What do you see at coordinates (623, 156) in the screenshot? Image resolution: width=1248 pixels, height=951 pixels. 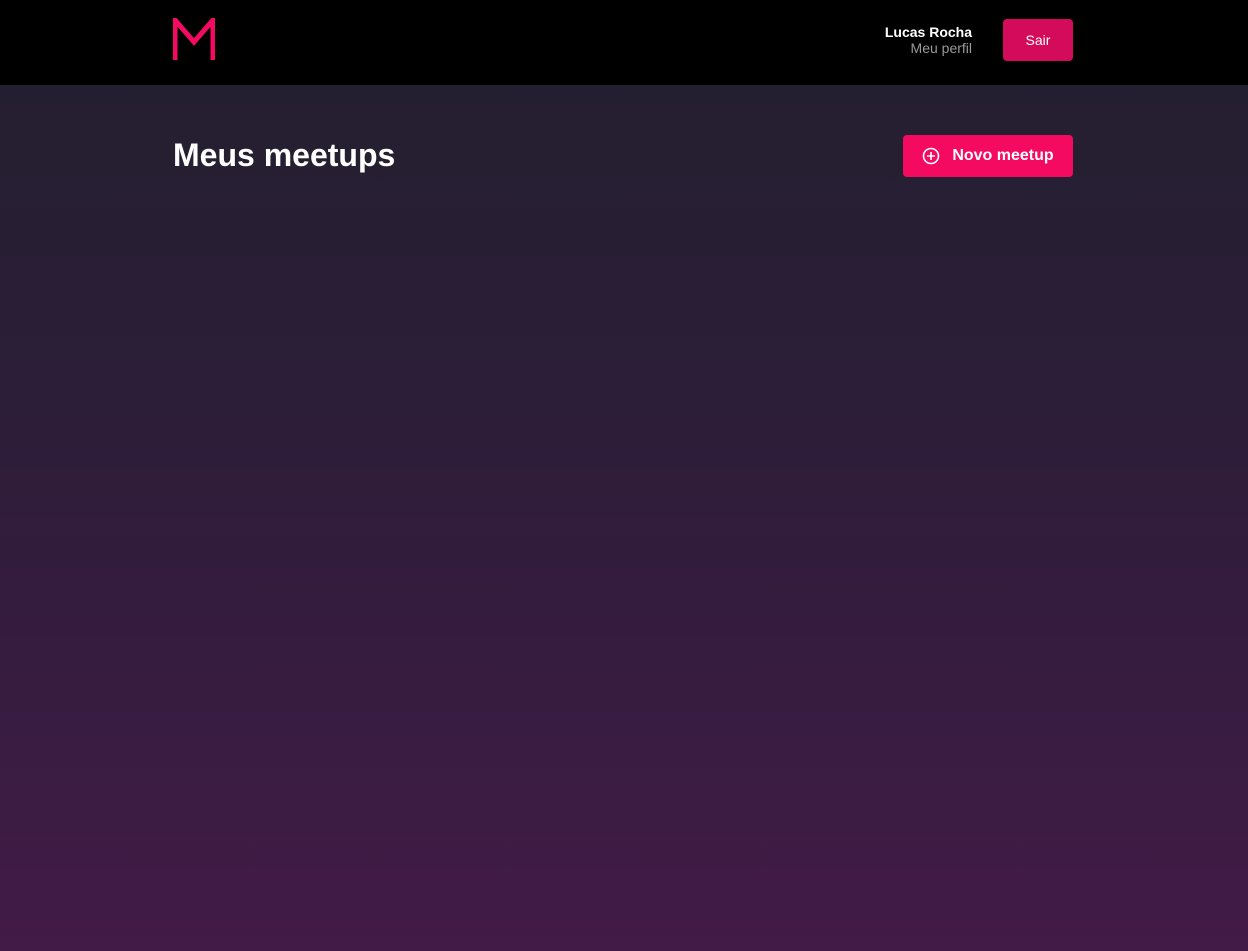 I see `main-content: Meus meetups Novo meetup` at bounding box center [623, 156].